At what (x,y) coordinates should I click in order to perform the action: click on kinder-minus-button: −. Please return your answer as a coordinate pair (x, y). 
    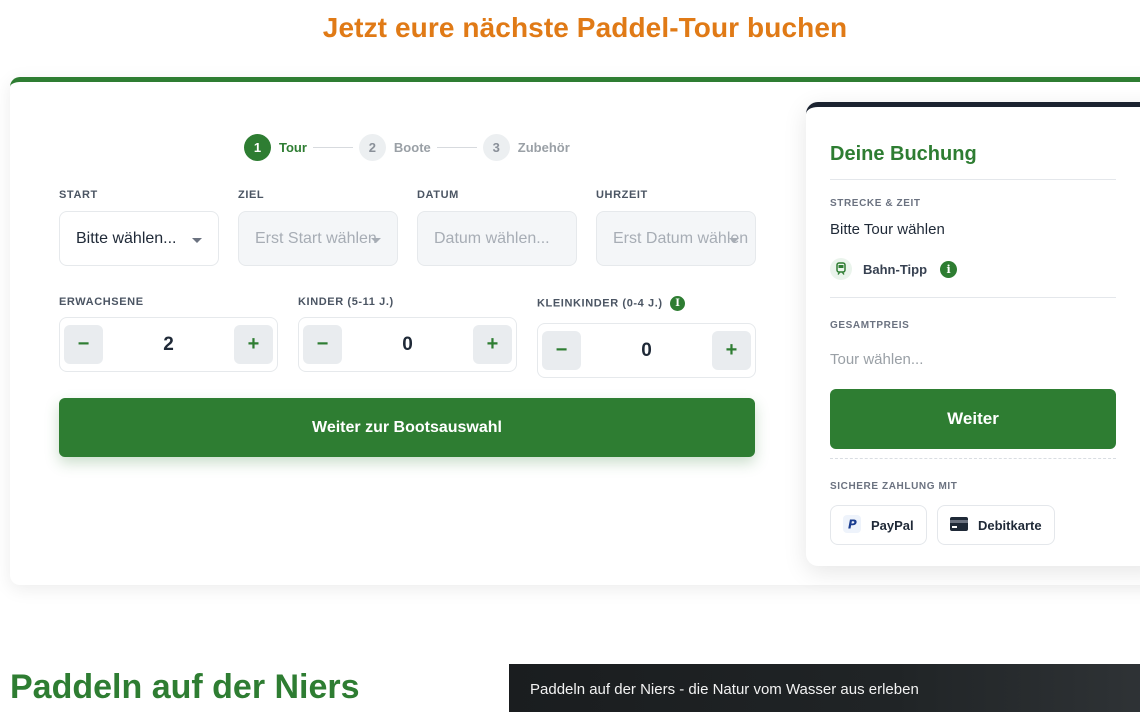
    Looking at the image, I should click on (322, 344).